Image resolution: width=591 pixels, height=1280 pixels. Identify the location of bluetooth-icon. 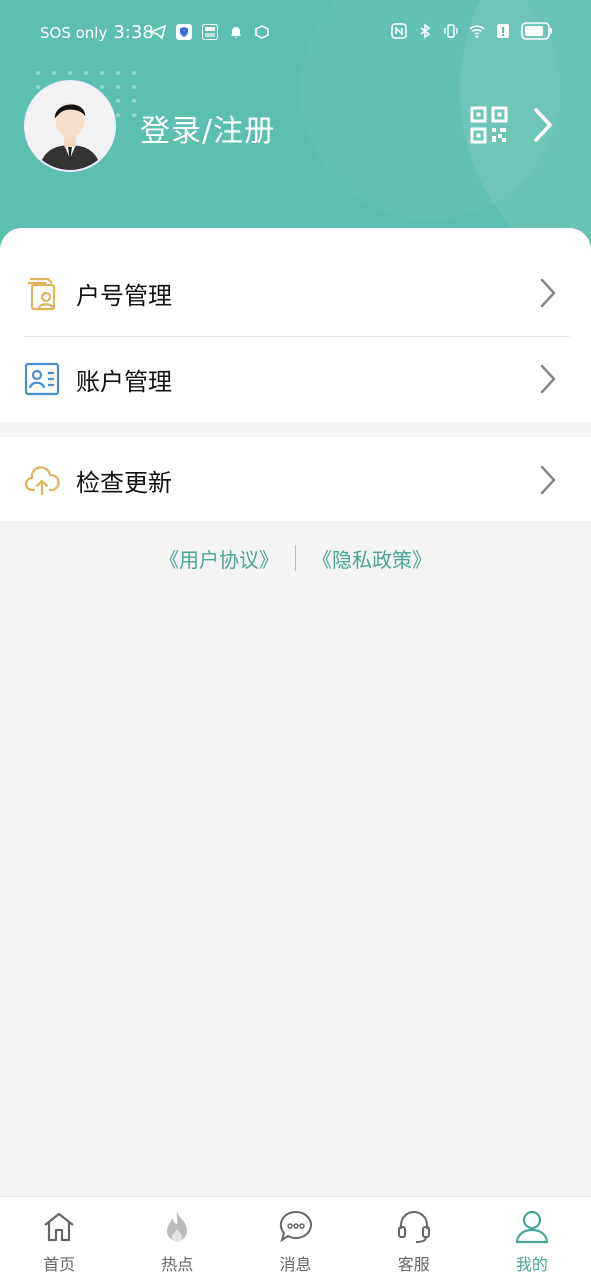
(425, 31).